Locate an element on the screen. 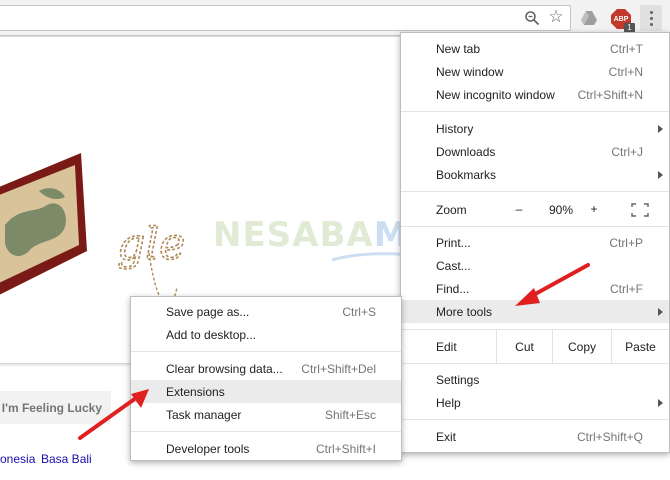 The width and height of the screenshot is (670, 480). menu-item-bookmarks: Bookmarks is located at coordinates (535, 174).